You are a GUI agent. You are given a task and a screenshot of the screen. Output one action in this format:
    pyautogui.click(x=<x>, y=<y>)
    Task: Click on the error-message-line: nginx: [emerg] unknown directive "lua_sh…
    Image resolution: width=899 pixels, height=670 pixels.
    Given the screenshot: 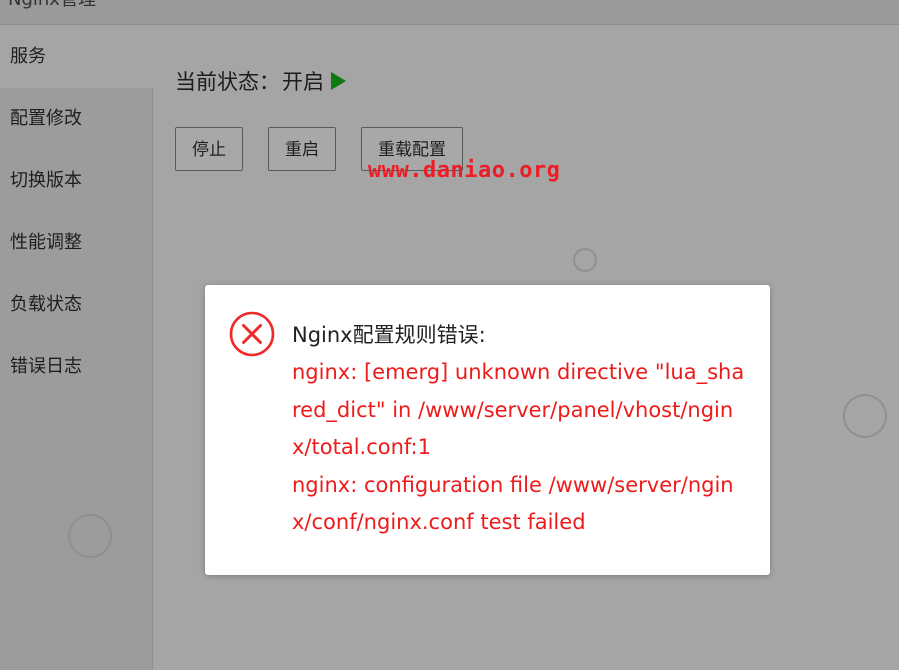 What is the action you would take?
    pyautogui.click(x=518, y=409)
    